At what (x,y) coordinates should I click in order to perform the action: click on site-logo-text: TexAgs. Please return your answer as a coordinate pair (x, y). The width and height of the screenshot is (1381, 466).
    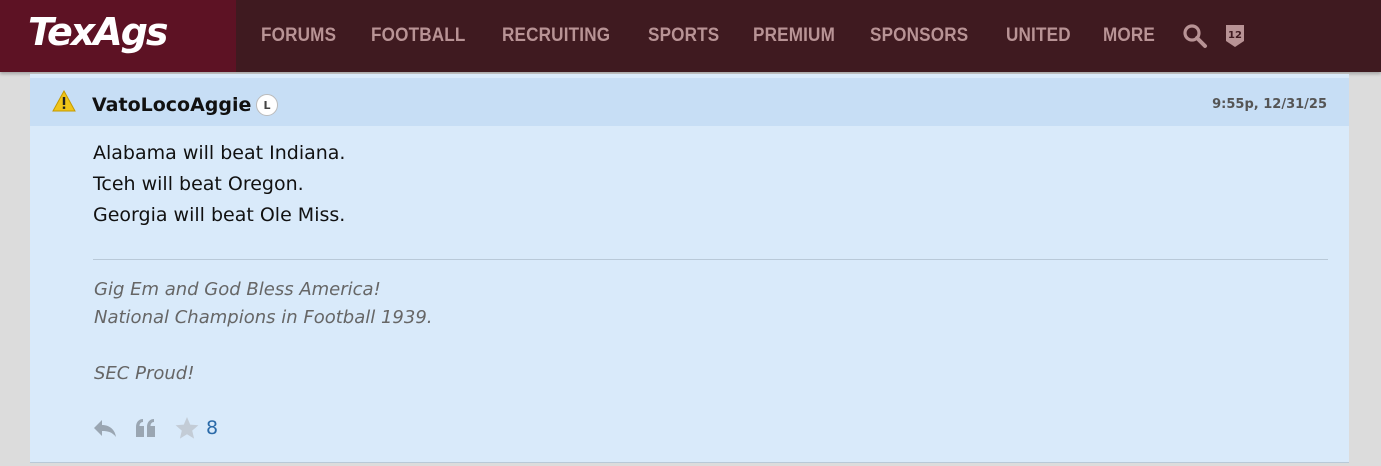
    Looking at the image, I should click on (98, 32).